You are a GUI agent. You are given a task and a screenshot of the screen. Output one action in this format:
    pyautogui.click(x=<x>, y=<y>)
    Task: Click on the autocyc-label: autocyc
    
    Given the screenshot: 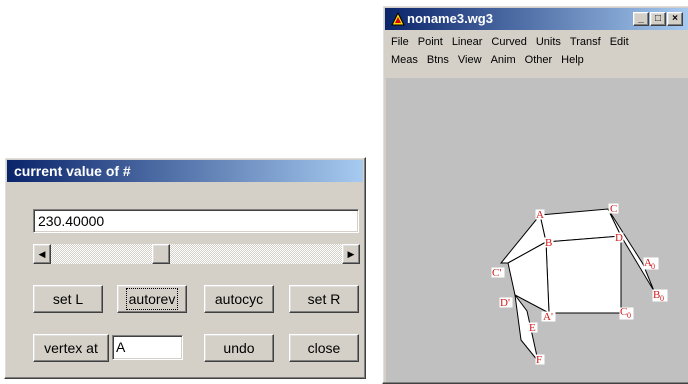 What is the action you would take?
    pyautogui.click(x=239, y=299)
    